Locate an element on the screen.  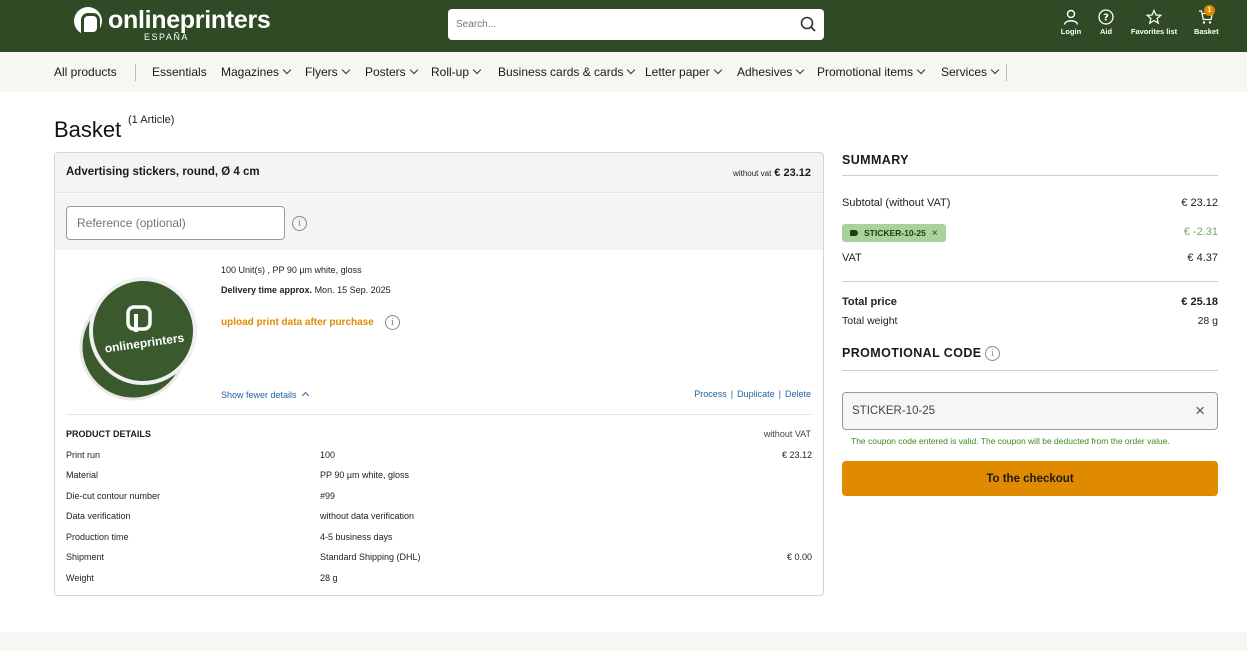
vat-label: VAT is located at coordinates (852, 258).